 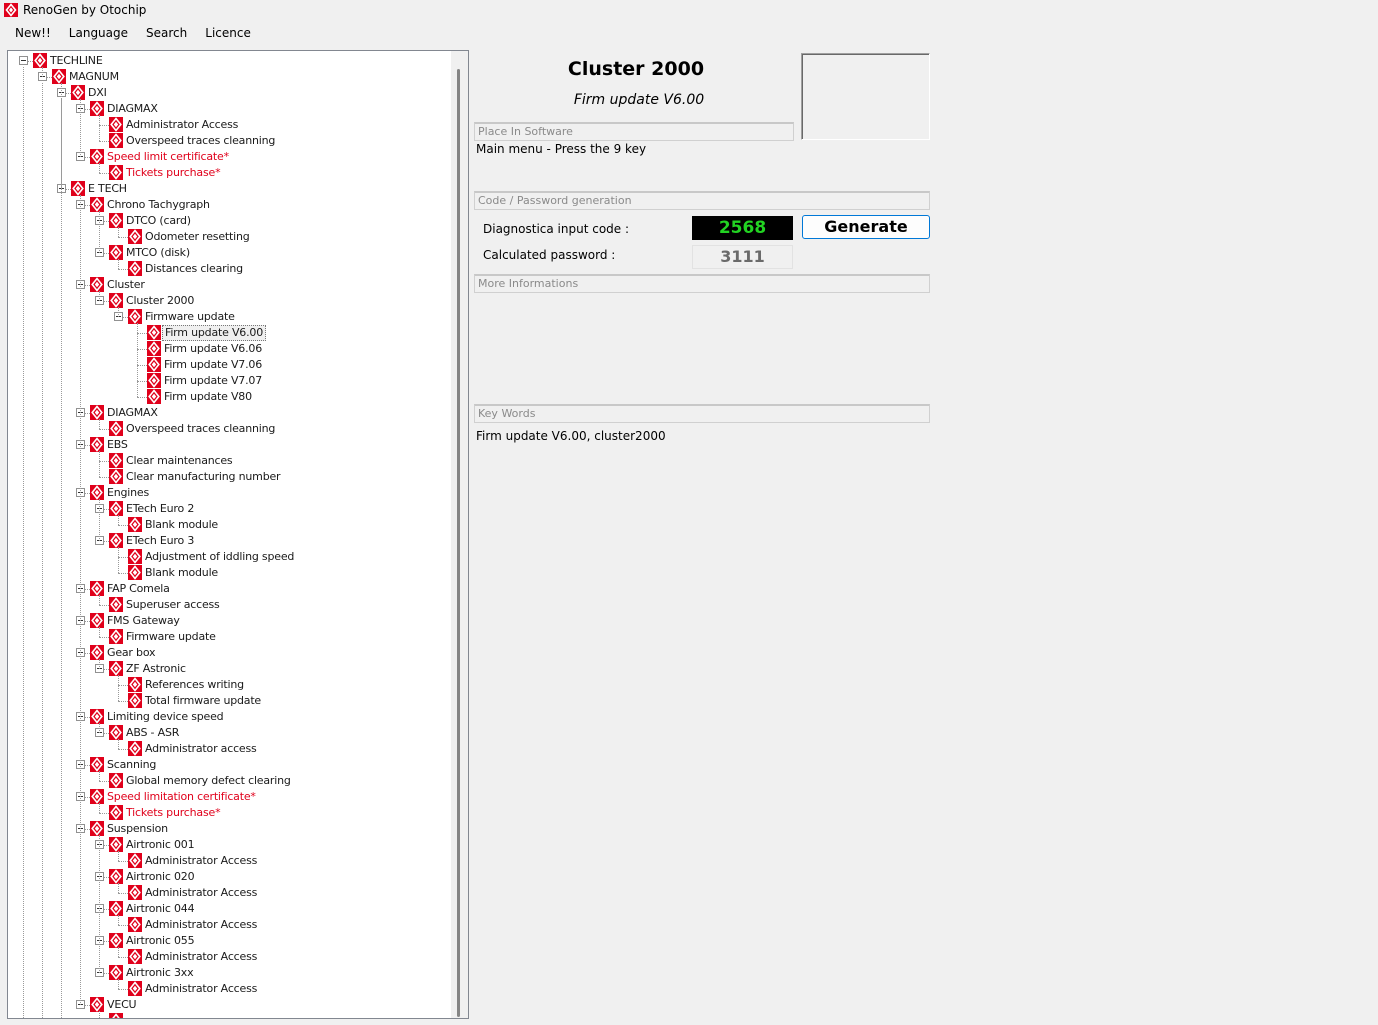 I want to click on tree-node: Total firmware update, so click(x=228, y=701).